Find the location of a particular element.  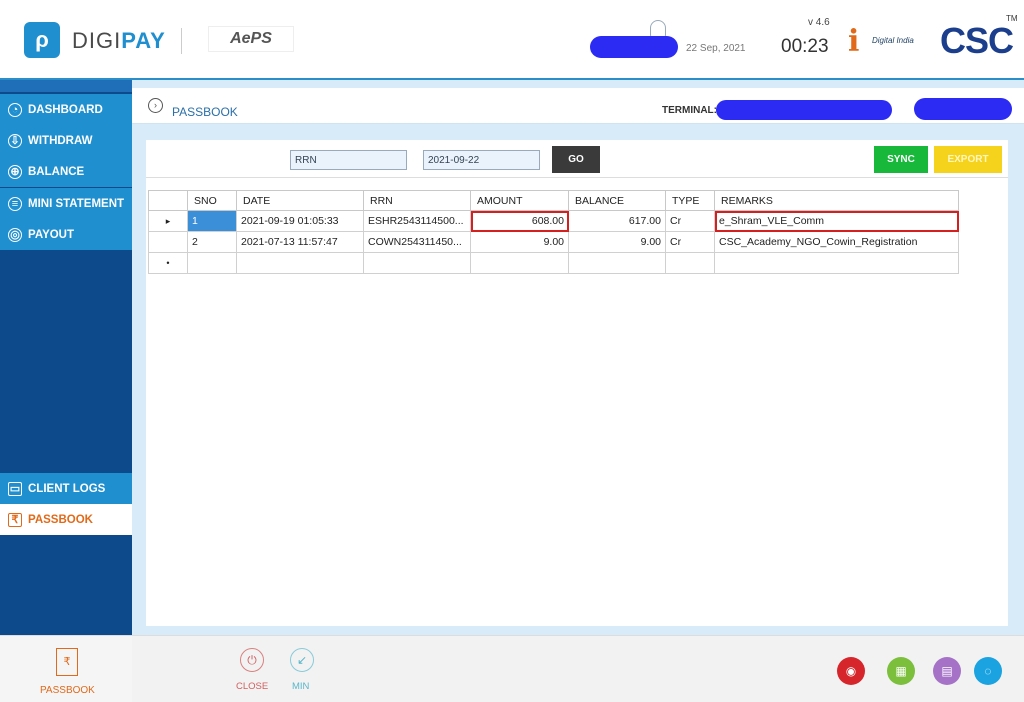

document-icon: ▤ is located at coordinates (947, 671).